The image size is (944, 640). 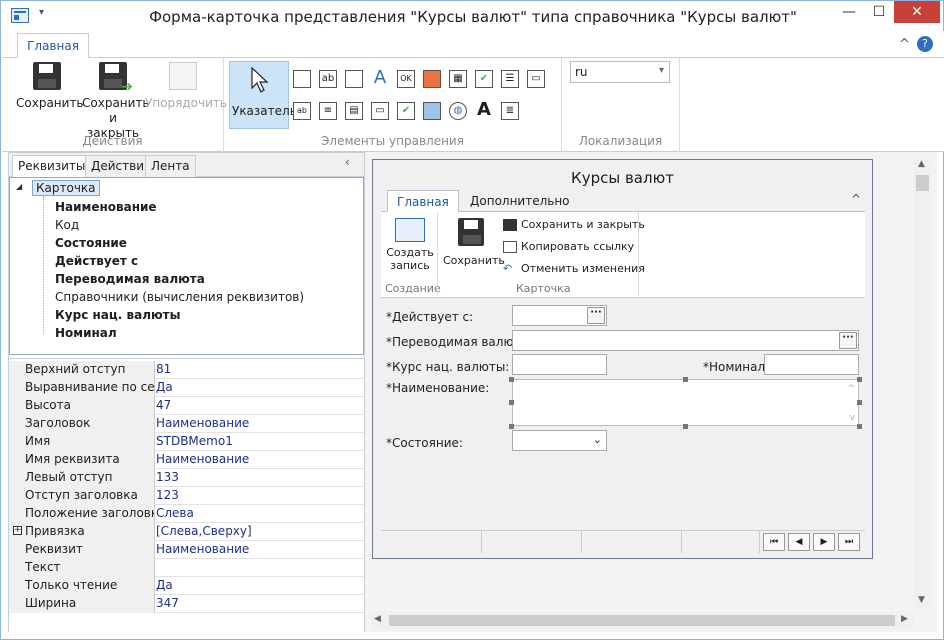 I want to click on collapse-panel-icon: ‹, so click(x=347, y=162).